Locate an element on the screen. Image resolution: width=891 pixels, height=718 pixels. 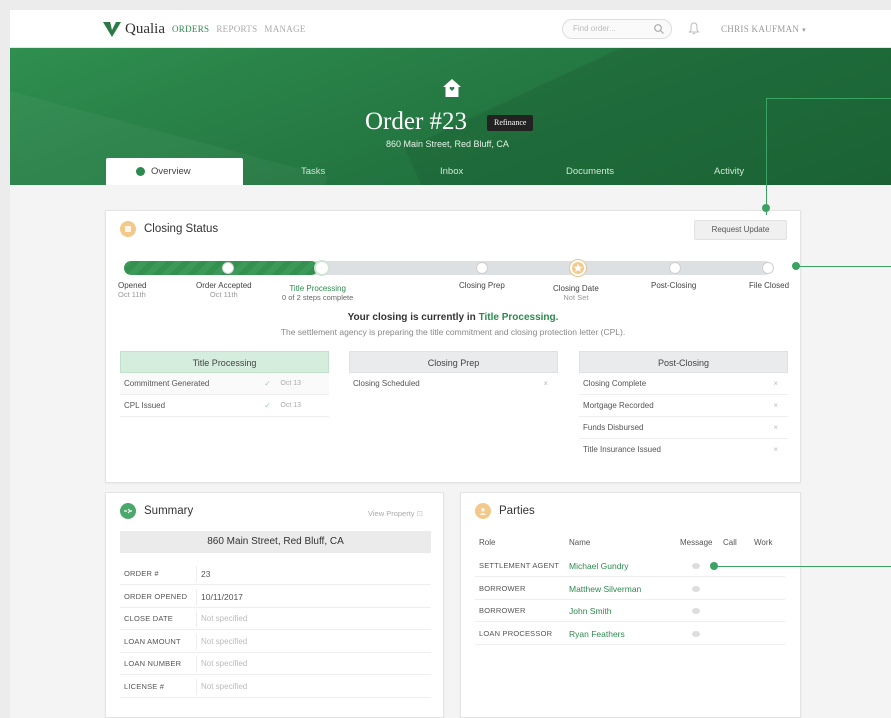
tab-overview: Overview is located at coordinates (174, 171).